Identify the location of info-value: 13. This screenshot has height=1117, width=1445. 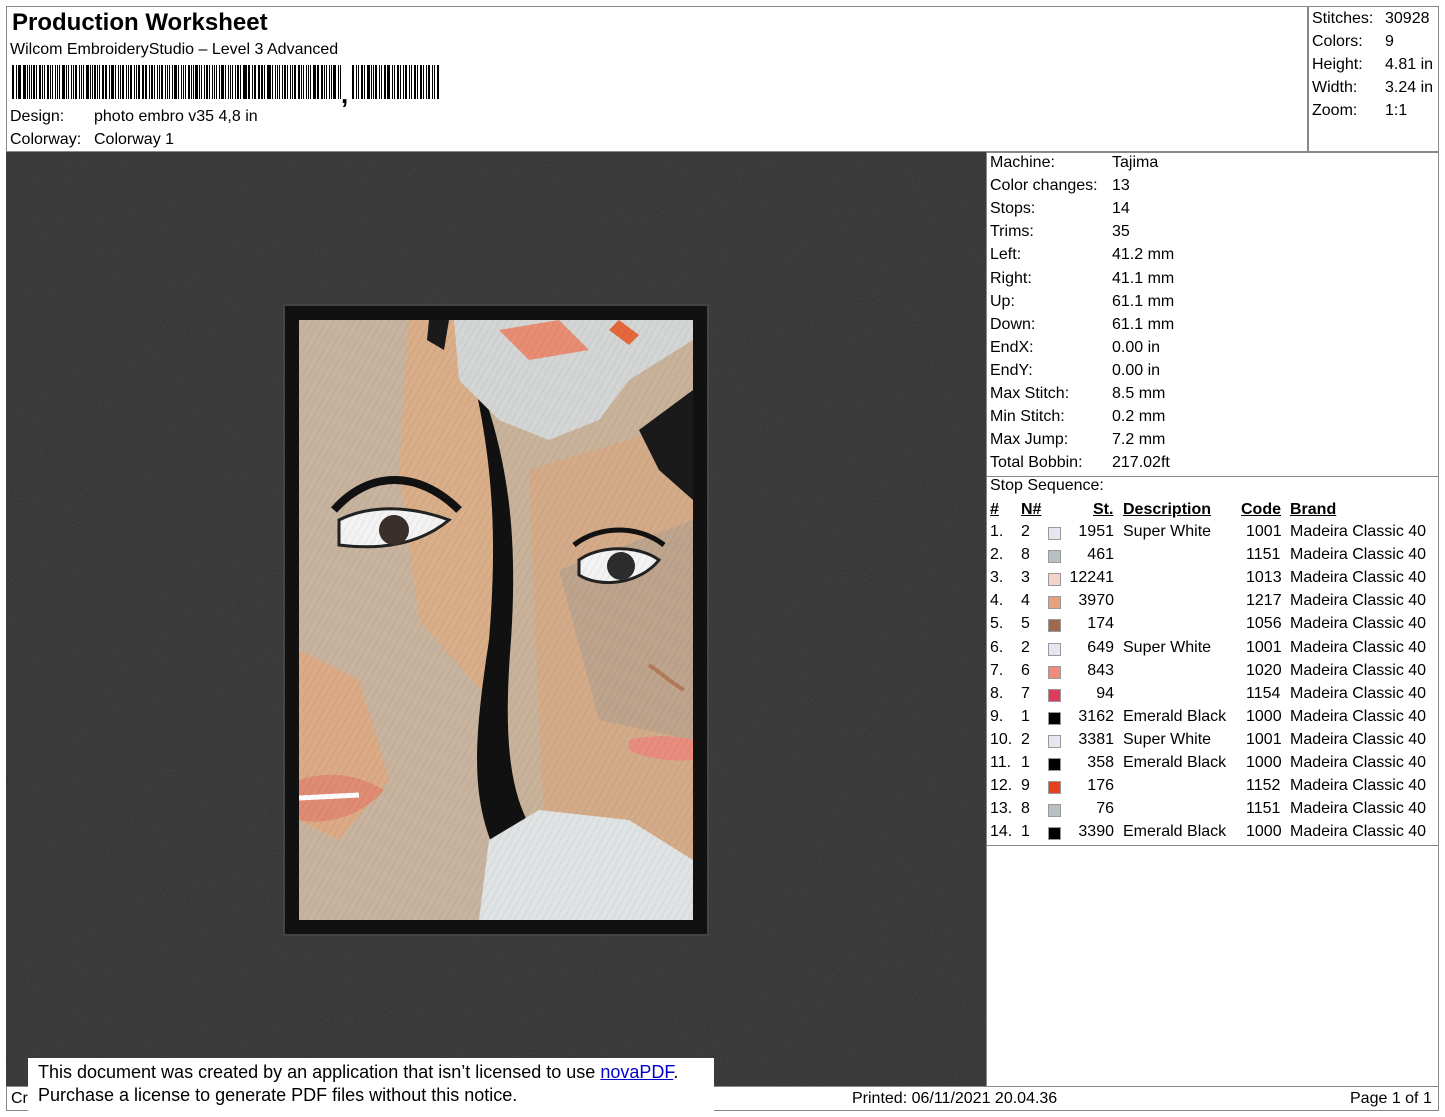
(1121, 186).